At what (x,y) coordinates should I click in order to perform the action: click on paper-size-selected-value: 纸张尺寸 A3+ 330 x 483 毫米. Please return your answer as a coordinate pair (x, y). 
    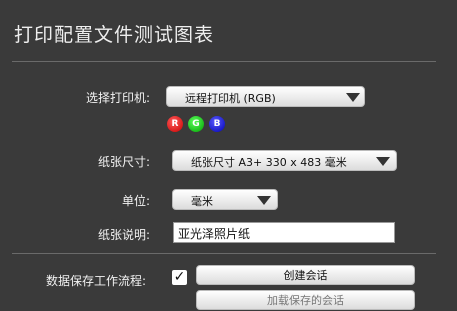
    Looking at the image, I should click on (269, 162).